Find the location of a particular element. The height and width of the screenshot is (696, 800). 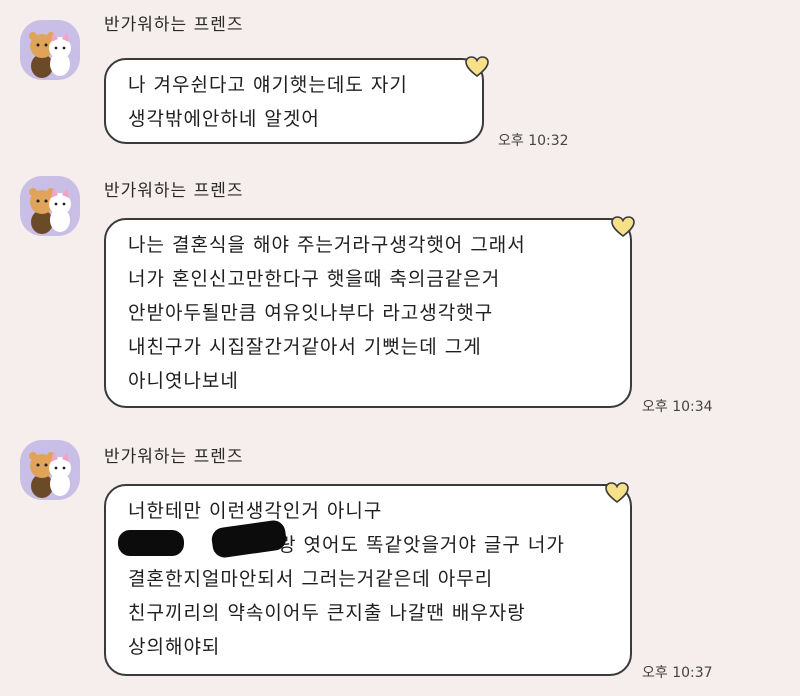

message-line: 랑 엿어도 똑같앗을거야 글구 너가 is located at coordinates (368, 545).